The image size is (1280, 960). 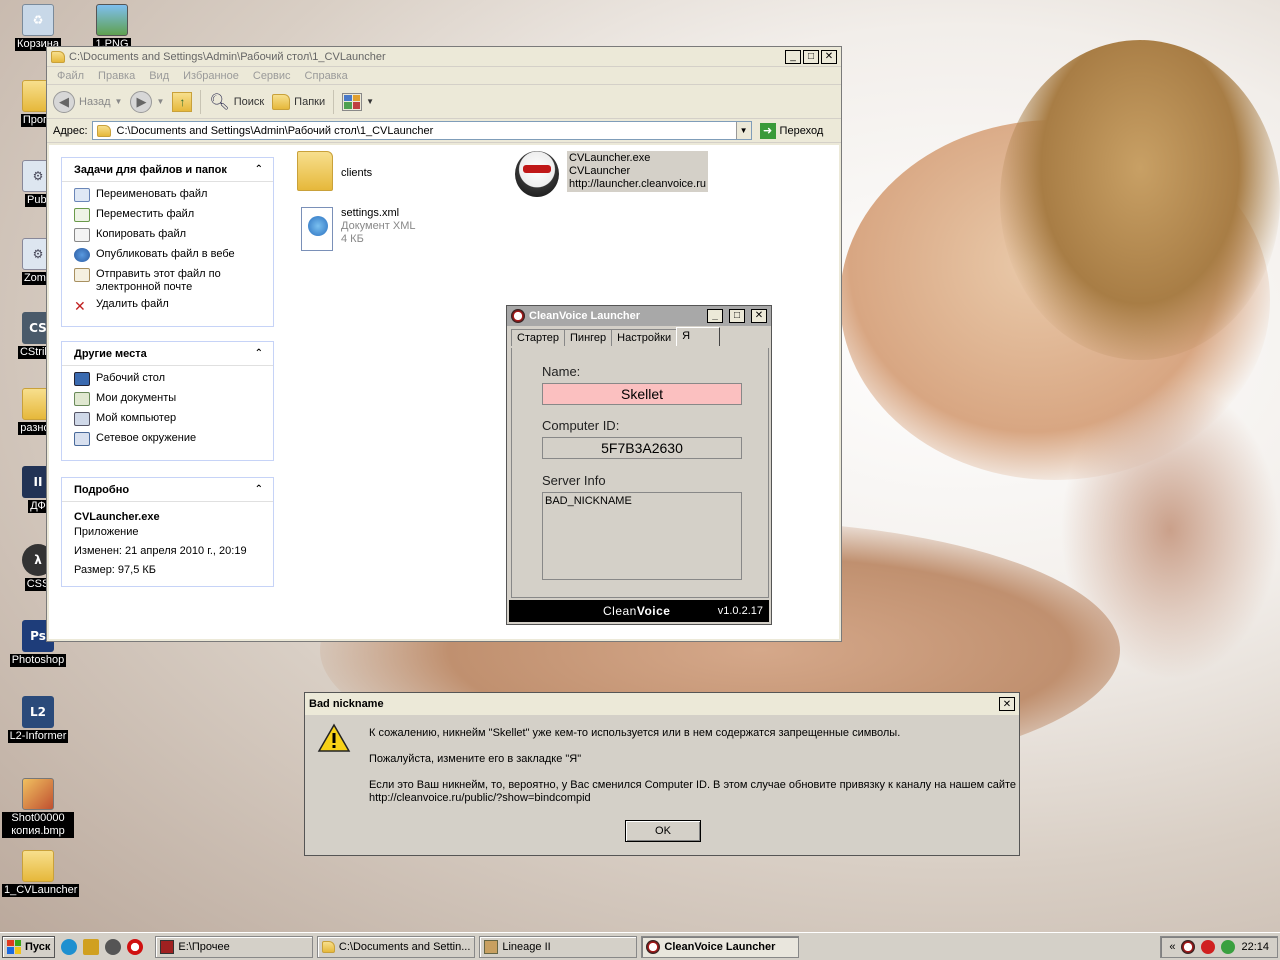 I want to click on icq-icon, so click(x=1228, y=946).